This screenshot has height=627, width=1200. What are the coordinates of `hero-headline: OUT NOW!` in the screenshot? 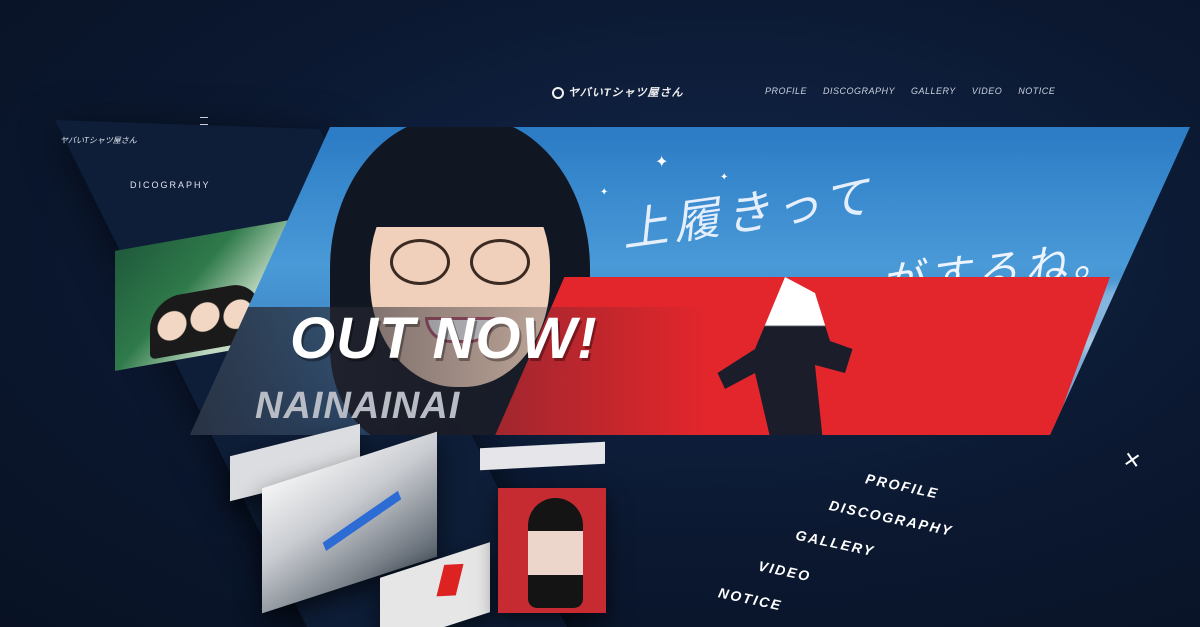 It's located at (444, 338).